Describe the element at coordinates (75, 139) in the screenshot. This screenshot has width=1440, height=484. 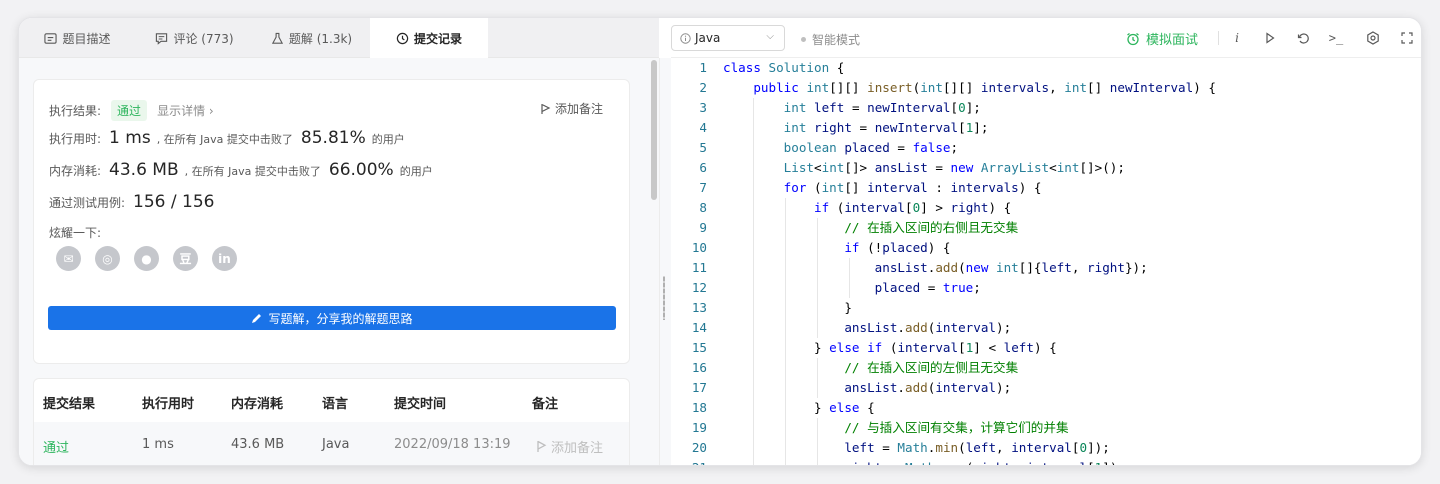
I see `runtime-label: 执行用时:` at that location.